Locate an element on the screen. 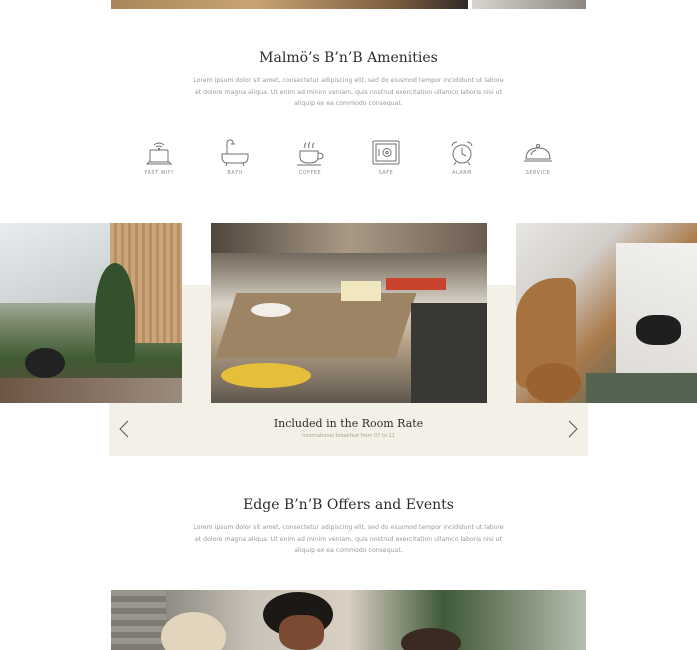 This screenshot has width=697, height=650. person-blonde is located at coordinates (193, 631).